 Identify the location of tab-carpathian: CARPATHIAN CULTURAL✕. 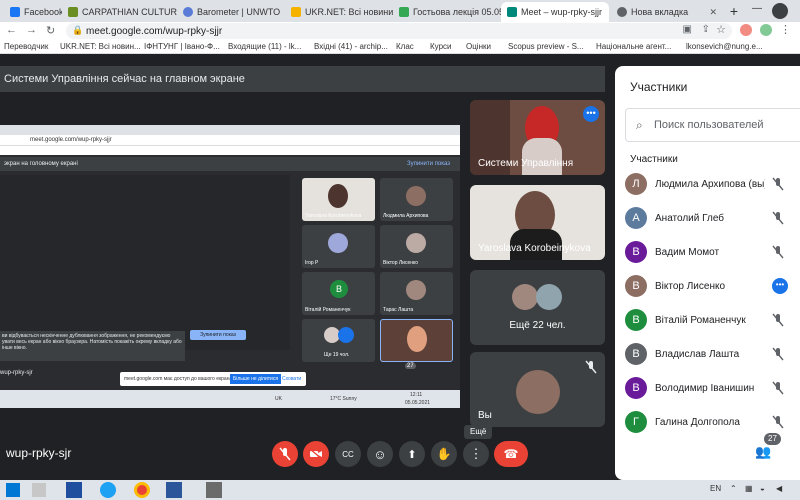
(119, 12).